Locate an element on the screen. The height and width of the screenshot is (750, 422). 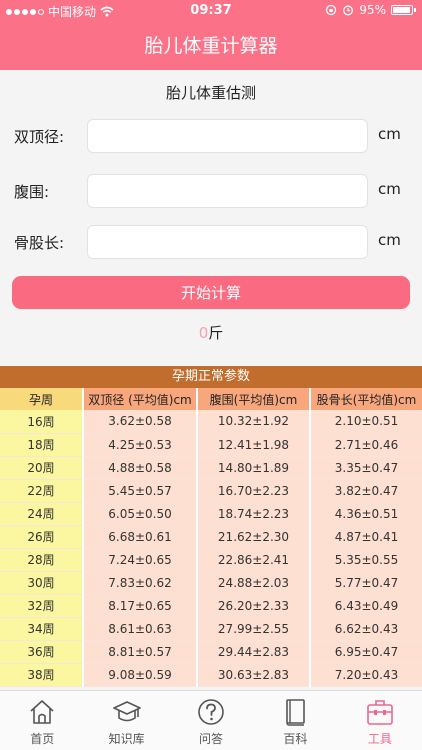
tab-encyclopedia: 百科 is located at coordinates (295, 720).